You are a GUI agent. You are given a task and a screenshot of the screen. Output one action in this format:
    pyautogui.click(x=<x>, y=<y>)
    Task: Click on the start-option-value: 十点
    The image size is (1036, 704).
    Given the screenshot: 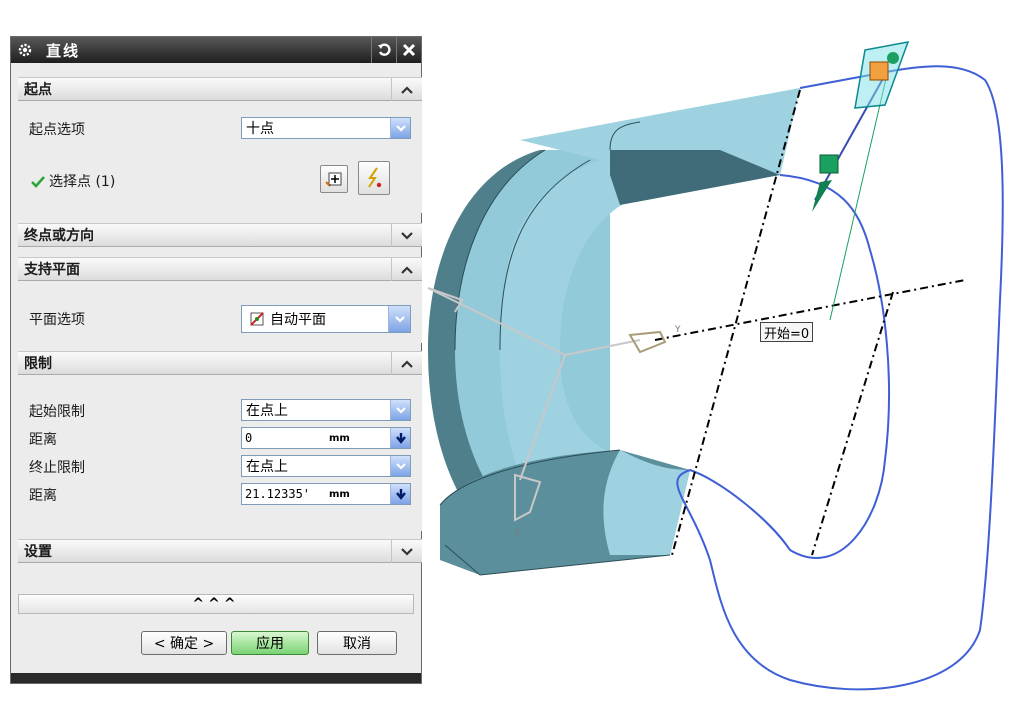 What is the action you would take?
    pyautogui.click(x=260, y=129)
    